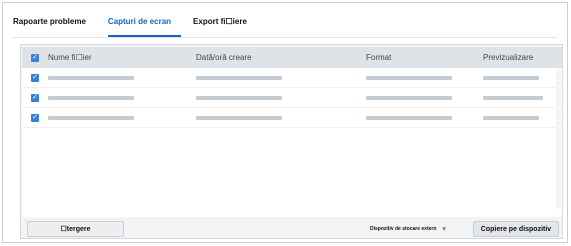 The image size is (571, 246). What do you see at coordinates (444, 229) in the screenshot?
I see `chevron-down-icon: ▾` at bounding box center [444, 229].